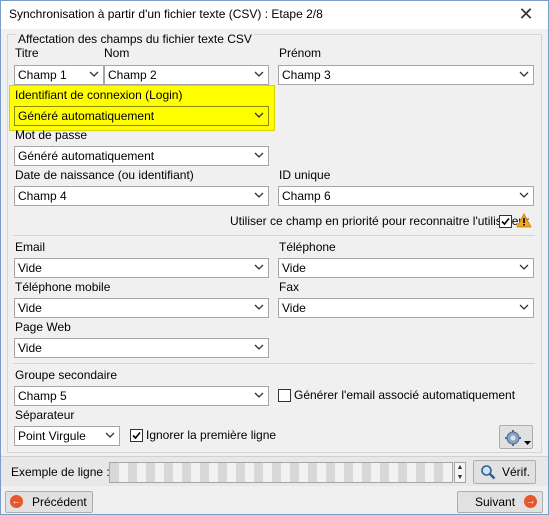  Describe the element at coordinates (281, 472) in the screenshot. I see `example-line-field` at that location.